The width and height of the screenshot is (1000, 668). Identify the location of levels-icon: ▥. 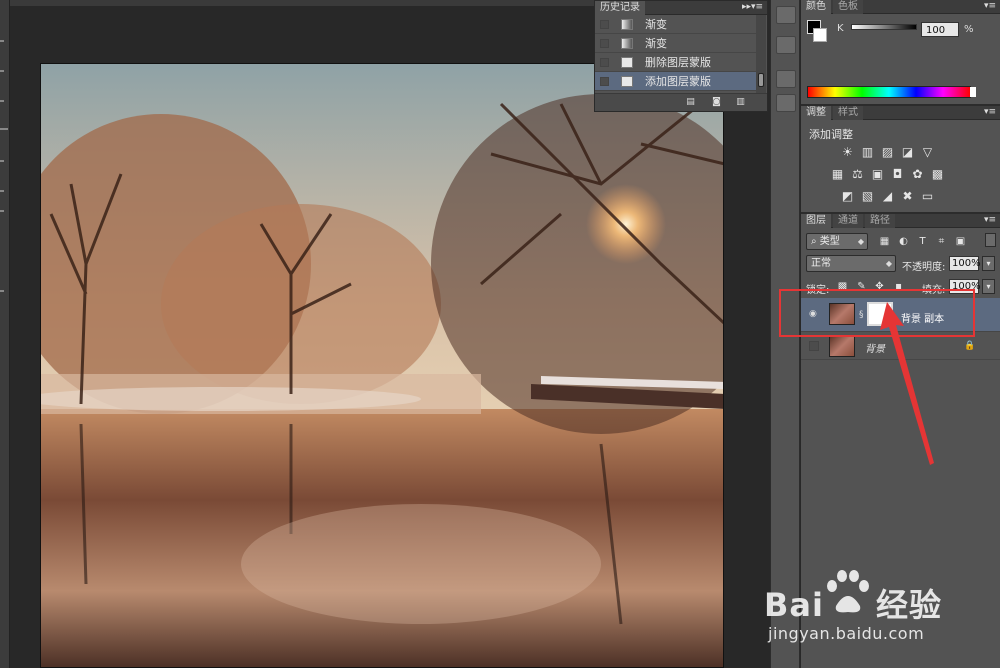
(867, 152).